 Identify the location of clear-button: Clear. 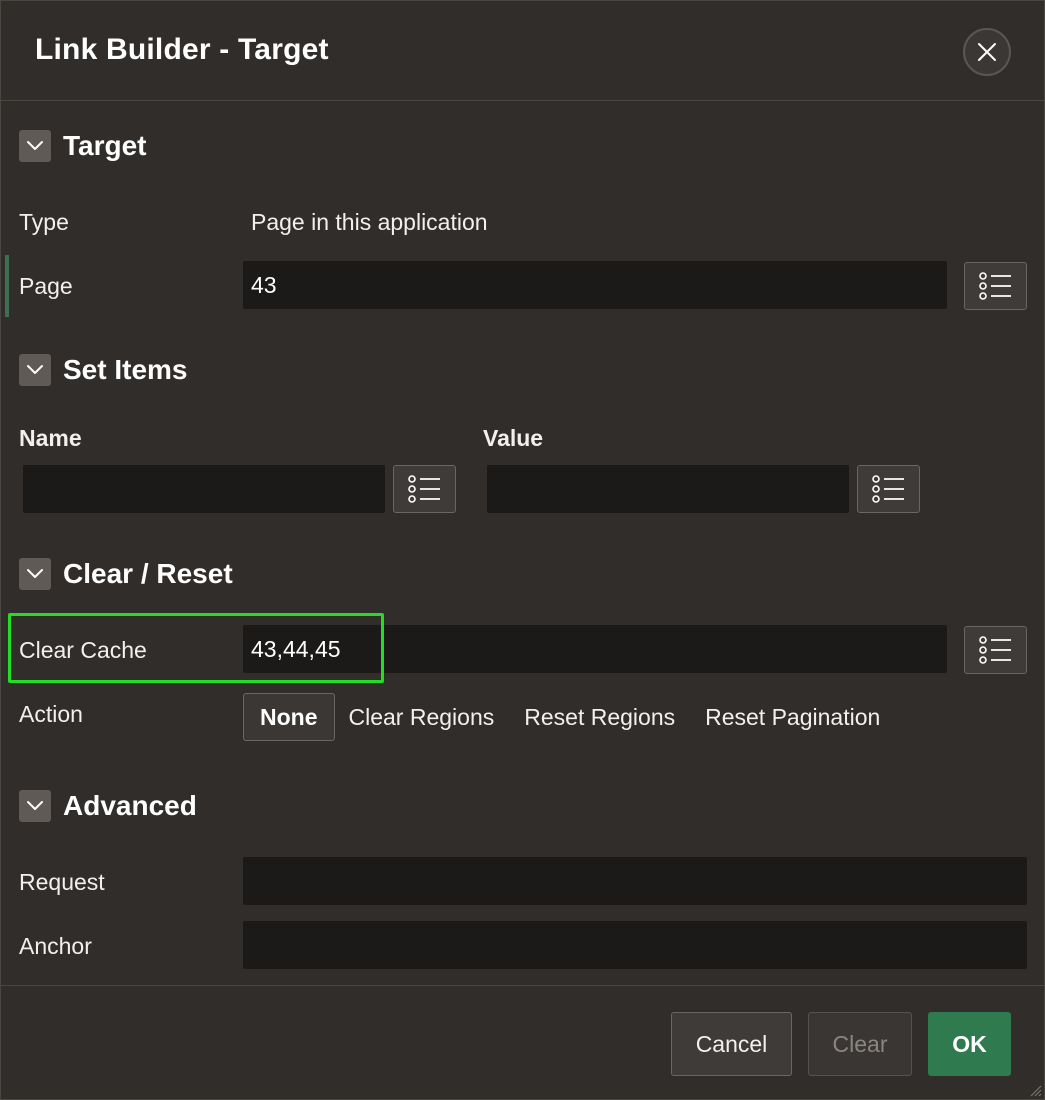
(860, 1044).